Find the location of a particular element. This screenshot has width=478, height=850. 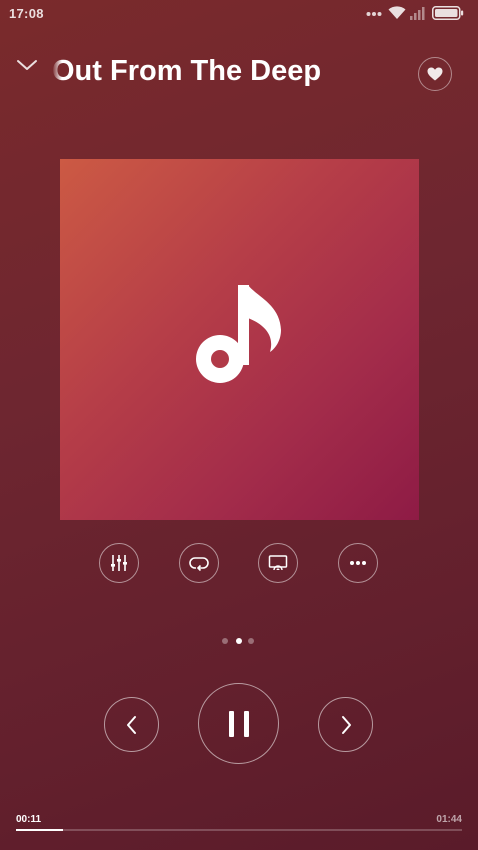

next-button is located at coordinates (345, 724).